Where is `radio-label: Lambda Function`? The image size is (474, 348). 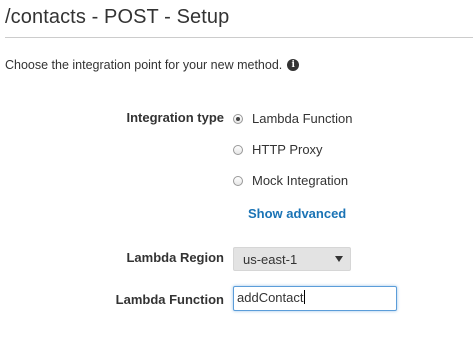
radio-label: Lambda Function is located at coordinates (302, 118).